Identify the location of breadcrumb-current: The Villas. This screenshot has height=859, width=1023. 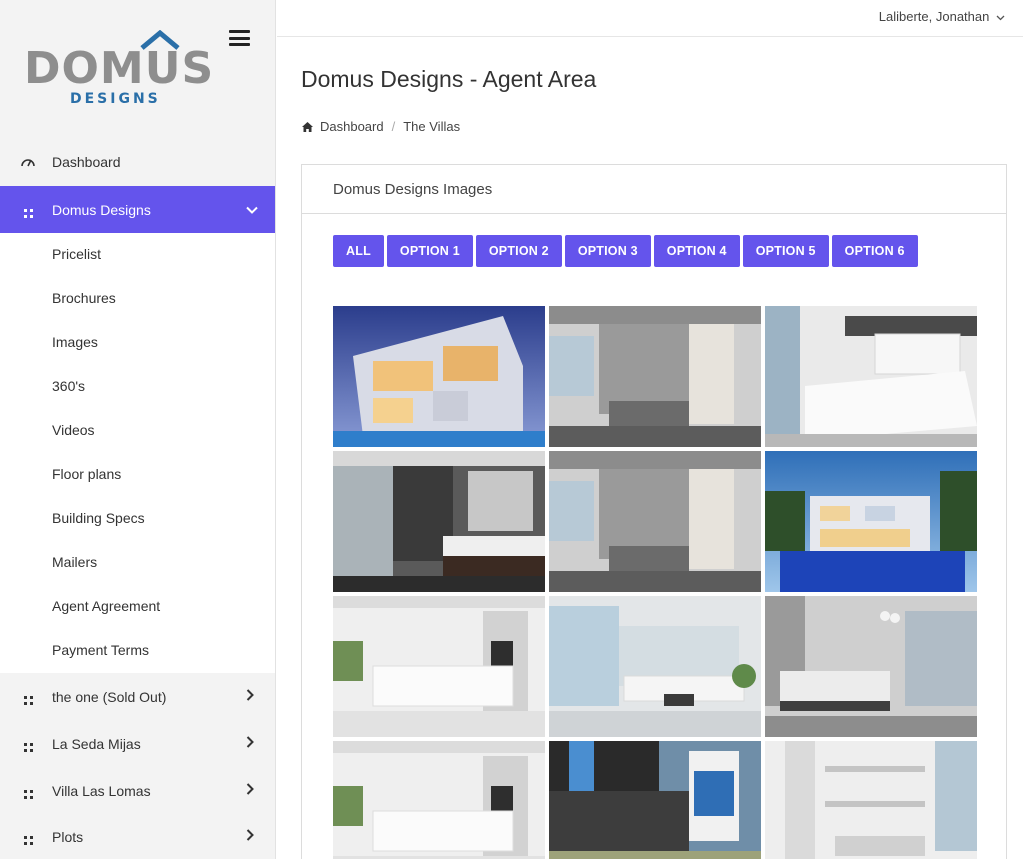
(432, 126).